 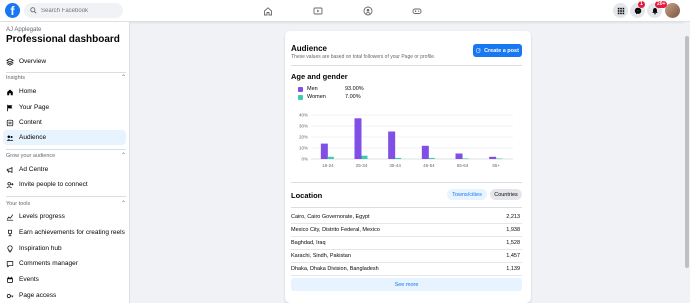 I want to click on groups-nav-button, so click(x=367, y=10).